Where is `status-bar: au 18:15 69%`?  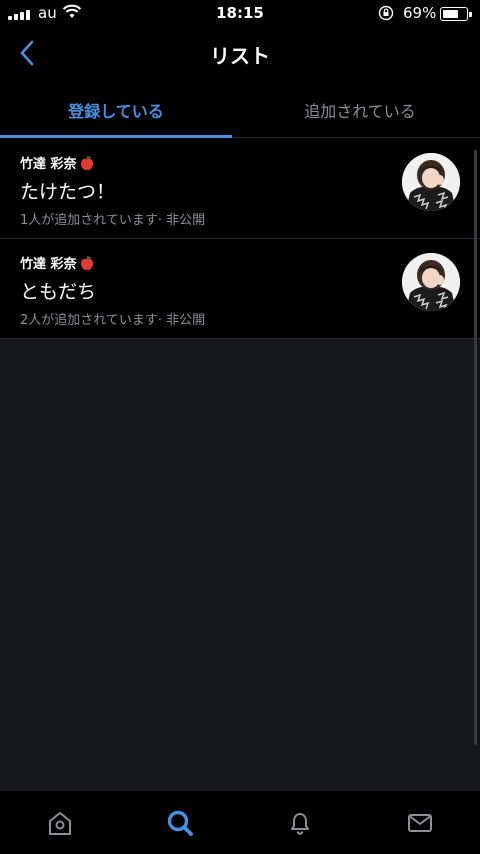
status-bar: au 18:15 69% is located at coordinates (240, 14).